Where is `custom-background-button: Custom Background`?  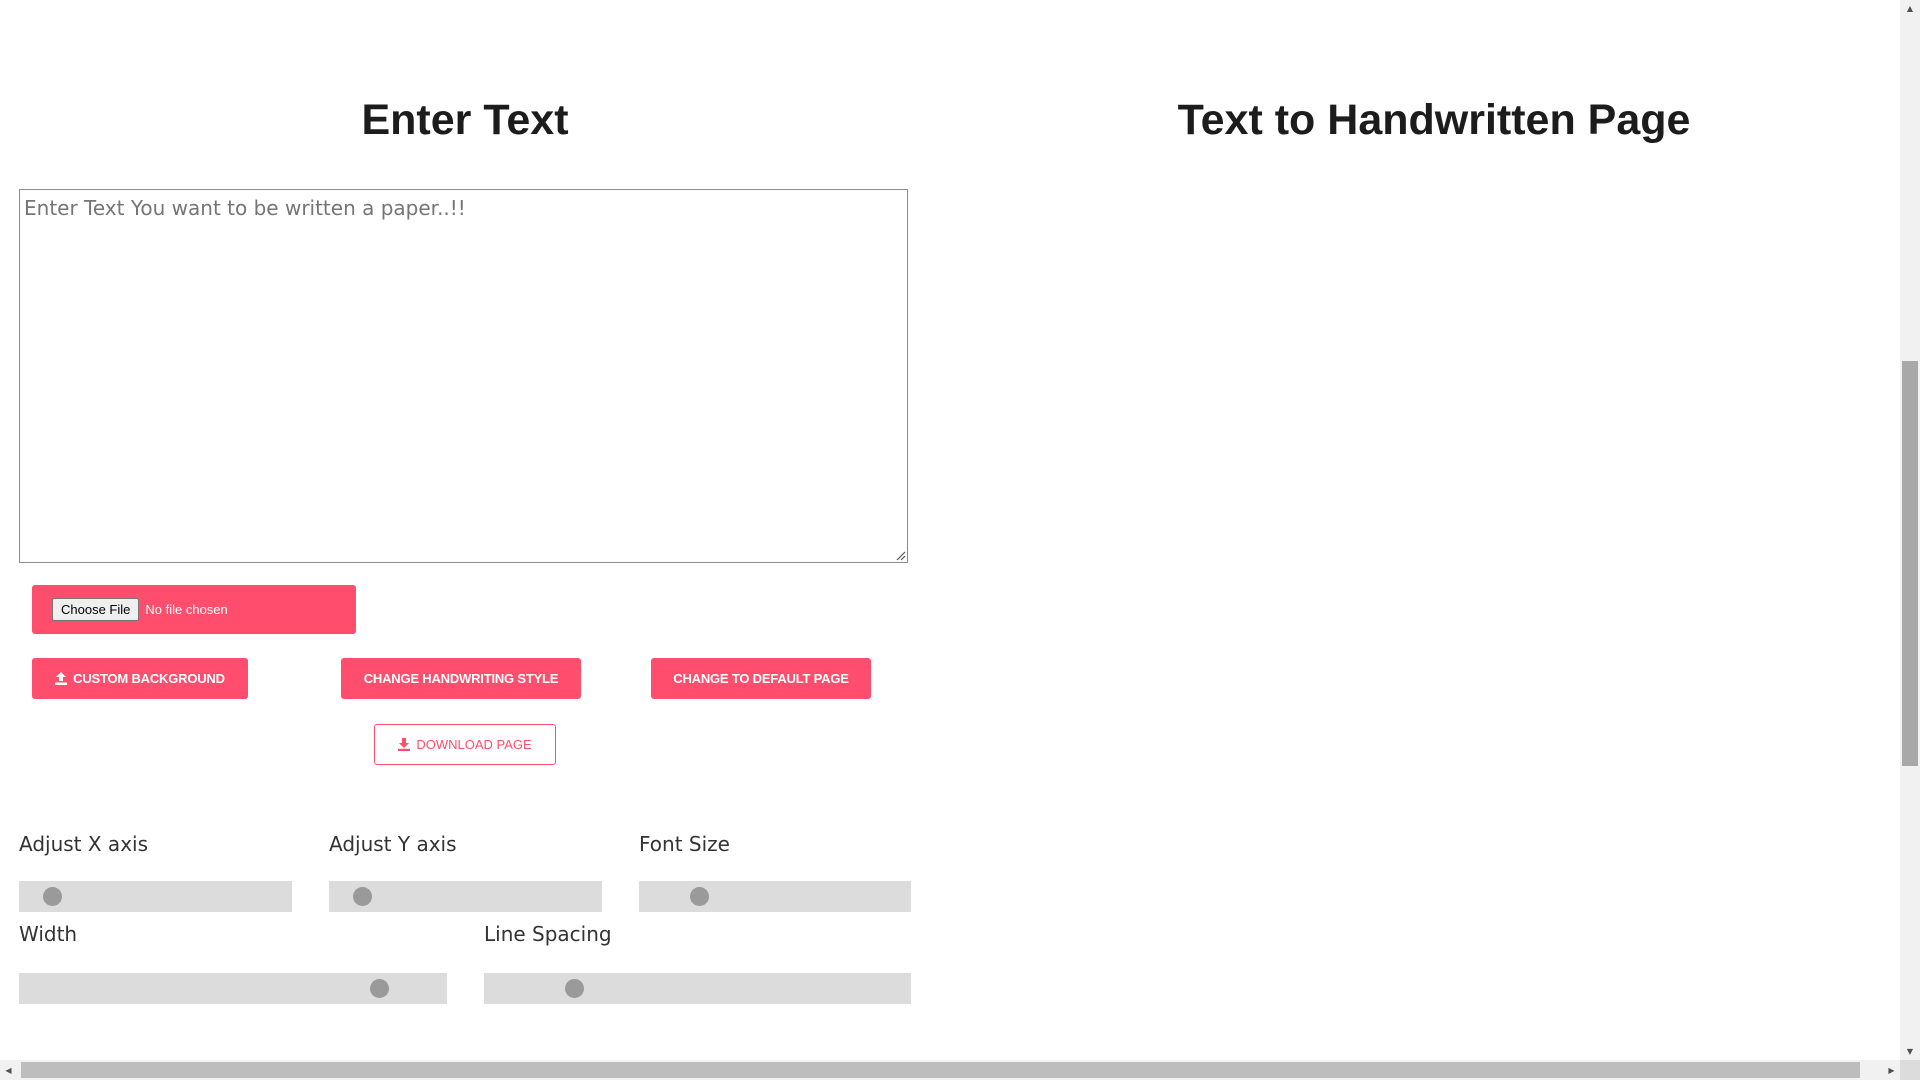
custom-background-button: Custom Background is located at coordinates (140, 678).